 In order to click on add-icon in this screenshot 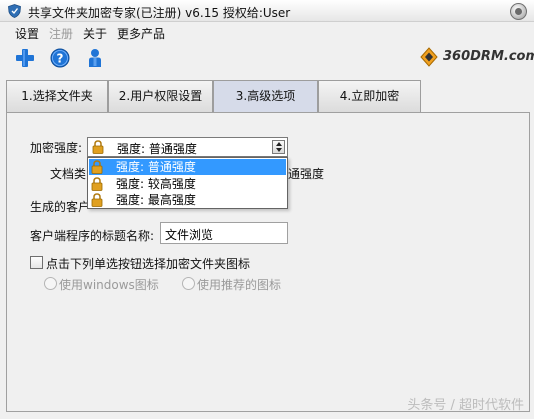, I will do `click(25, 58)`.